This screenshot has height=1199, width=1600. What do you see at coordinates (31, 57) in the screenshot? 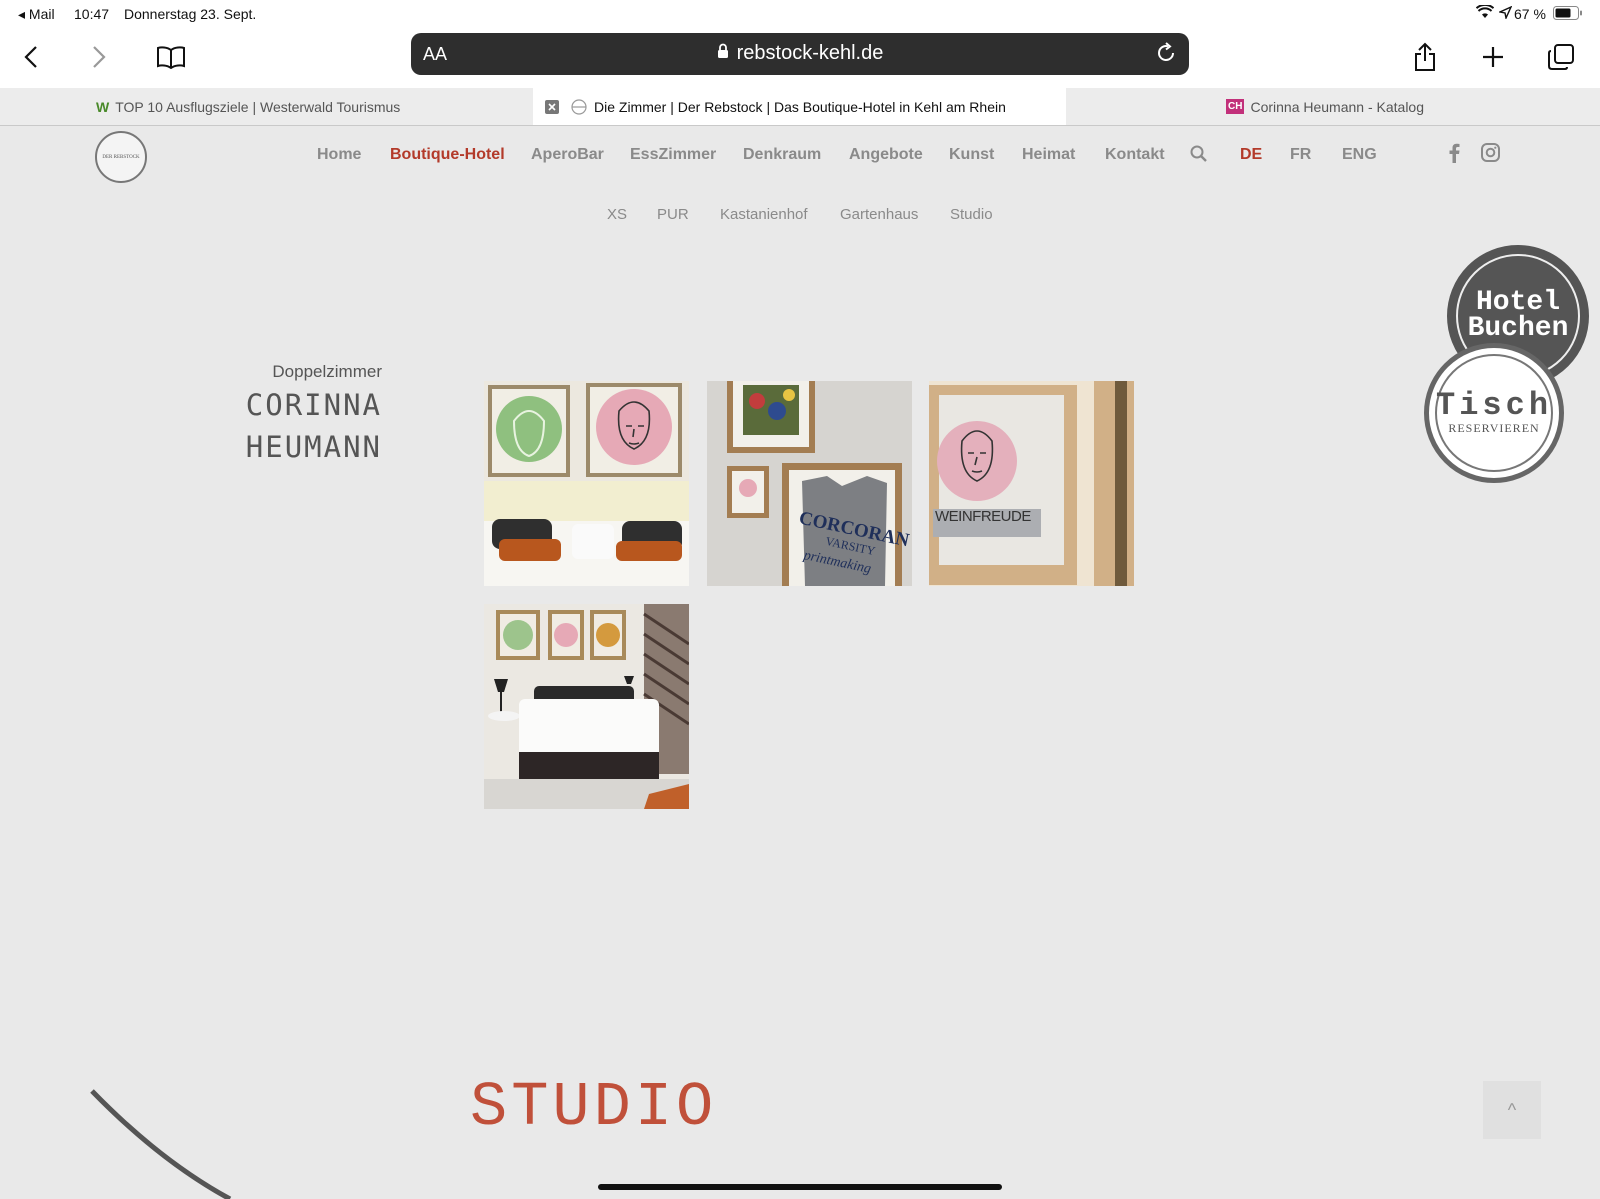
I see `back-arrow-icon` at bounding box center [31, 57].